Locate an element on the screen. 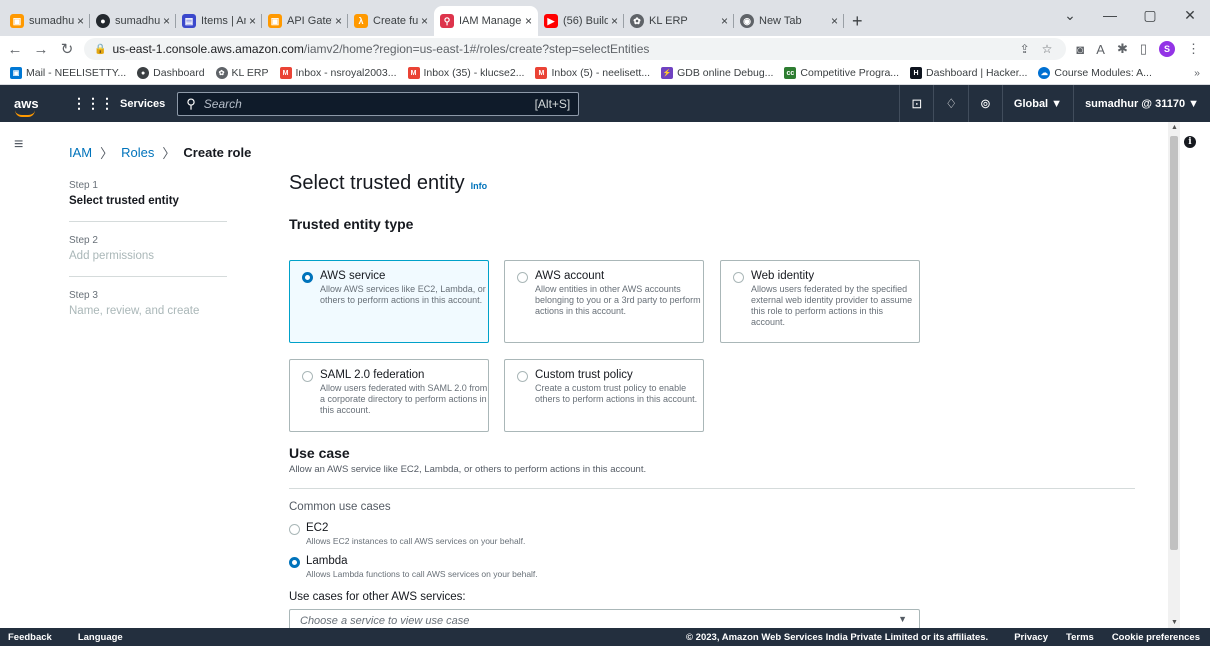 Image resolution: width=1210 pixels, height=646 pixels. scroll-up-arrow-icon: ▲ is located at coordinates (1174, 127).